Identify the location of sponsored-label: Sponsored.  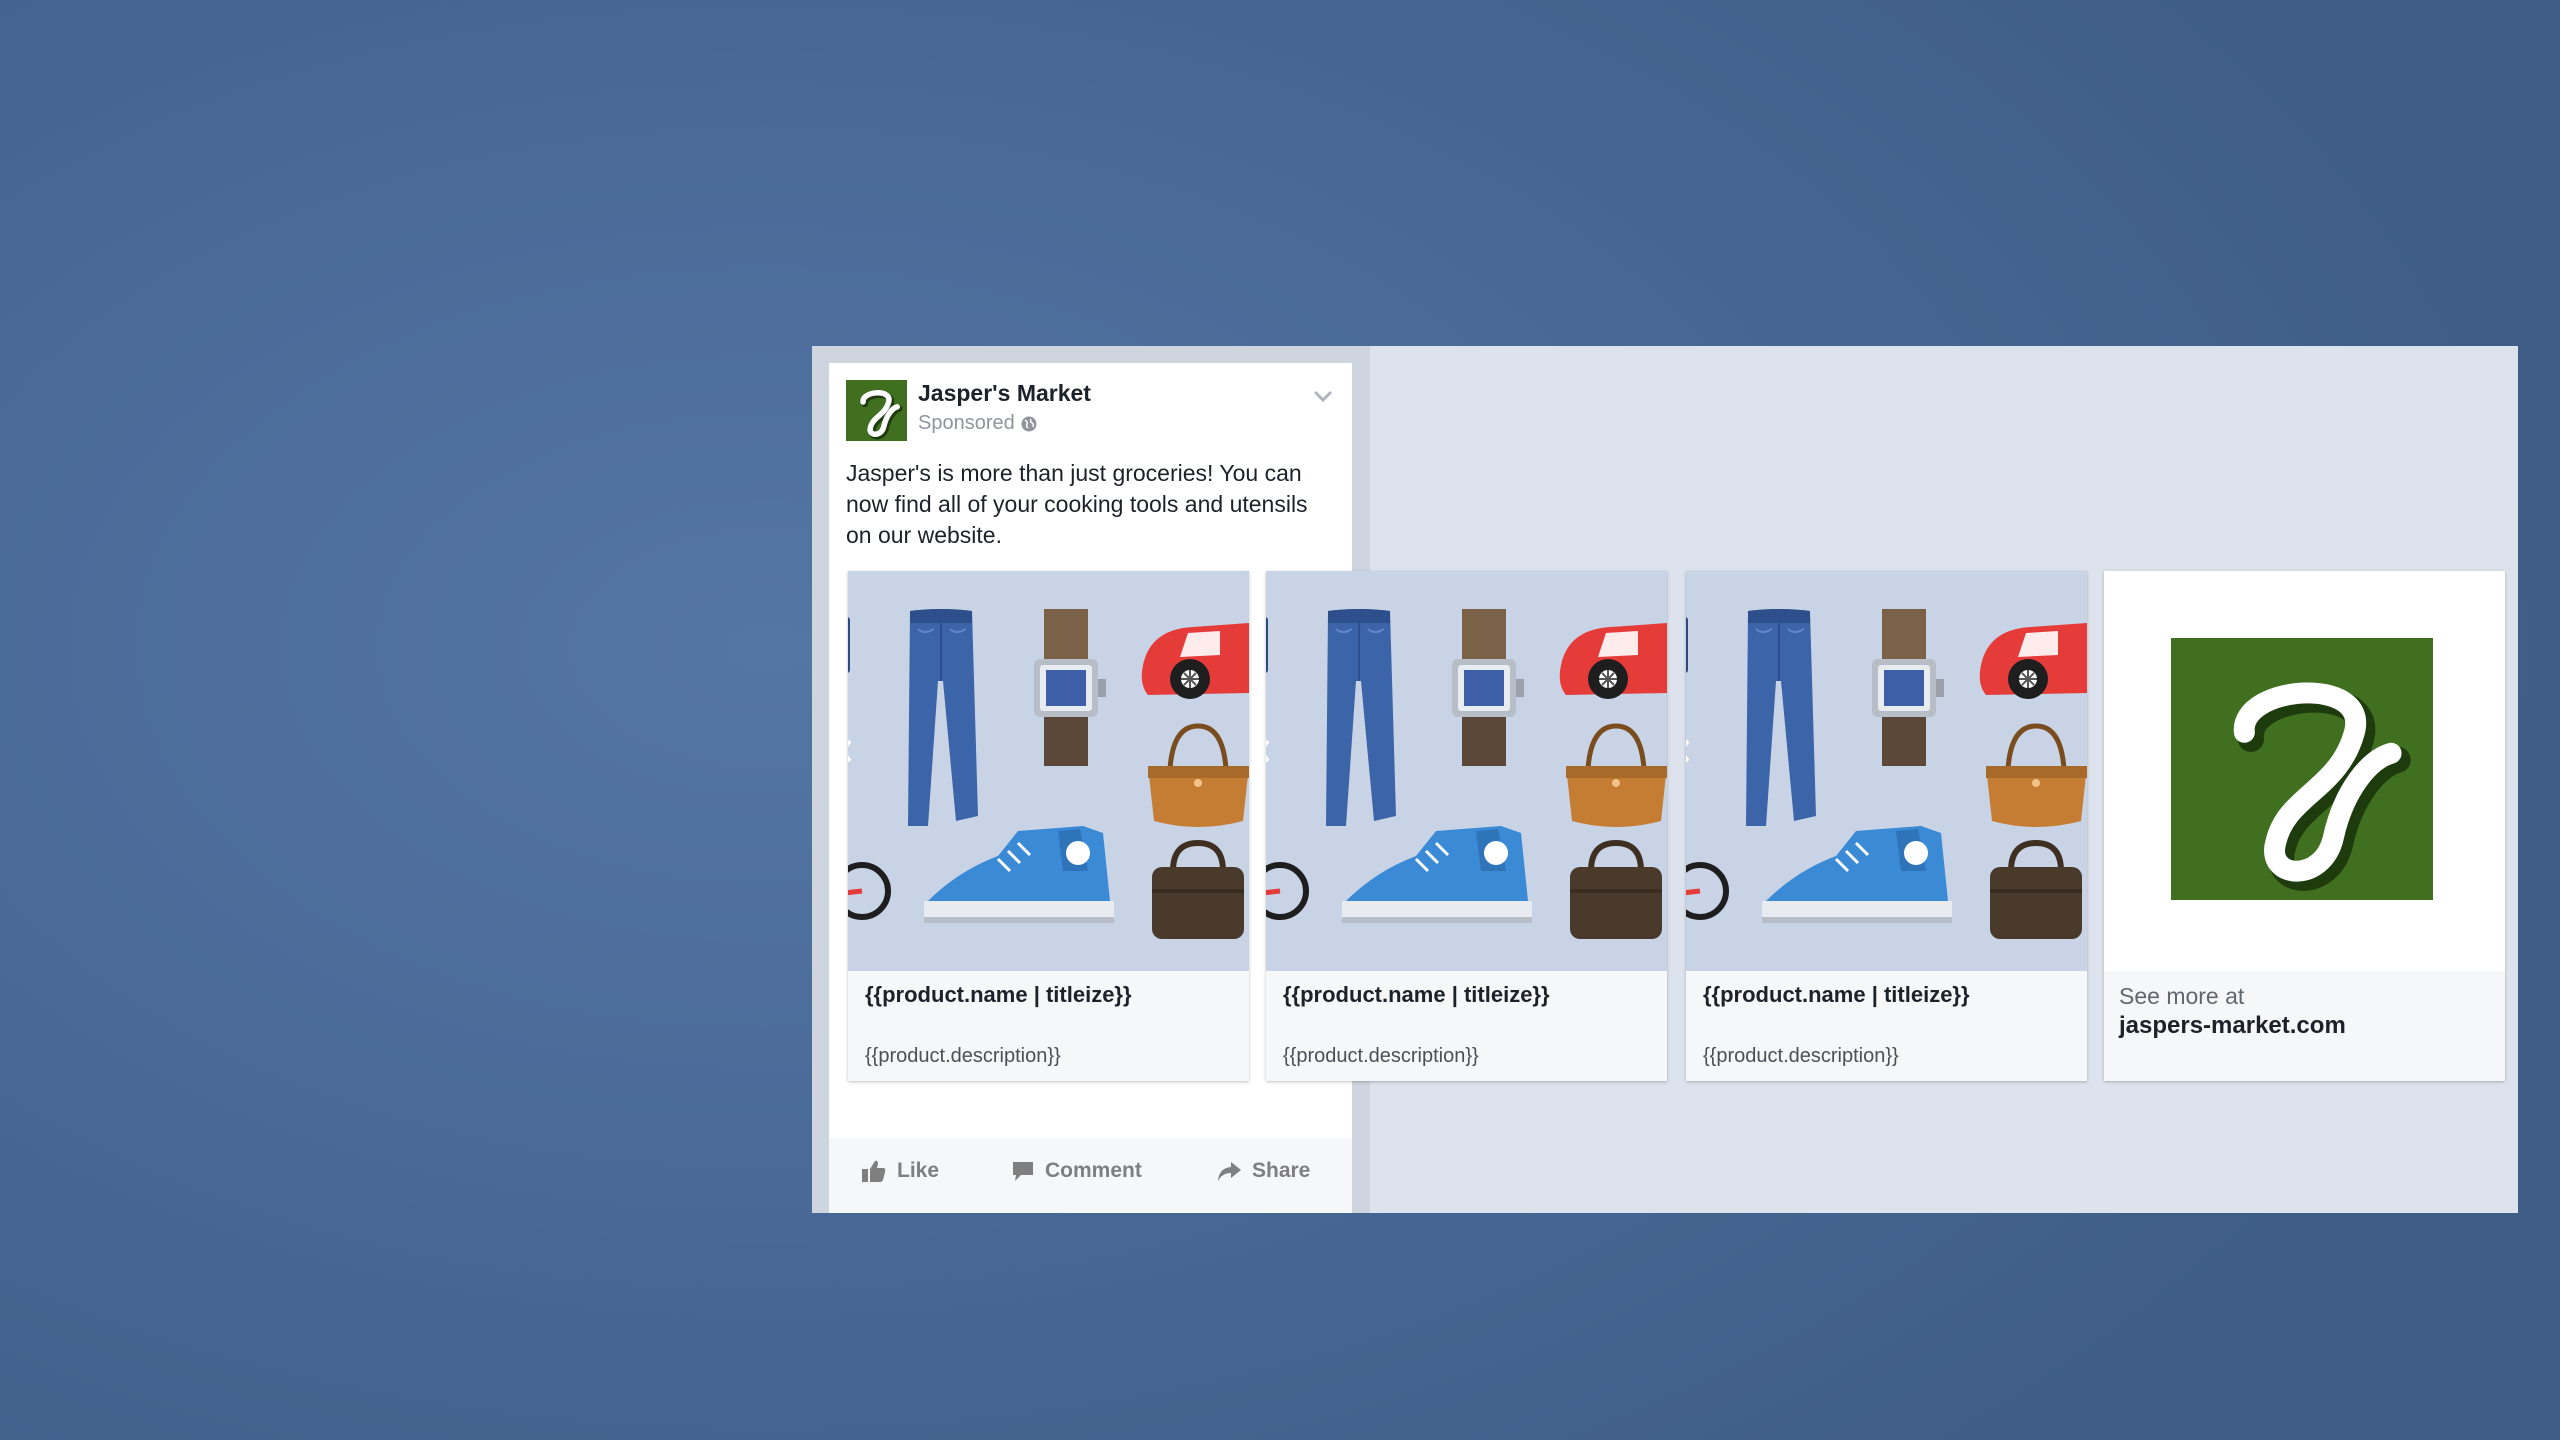
(978, 423).